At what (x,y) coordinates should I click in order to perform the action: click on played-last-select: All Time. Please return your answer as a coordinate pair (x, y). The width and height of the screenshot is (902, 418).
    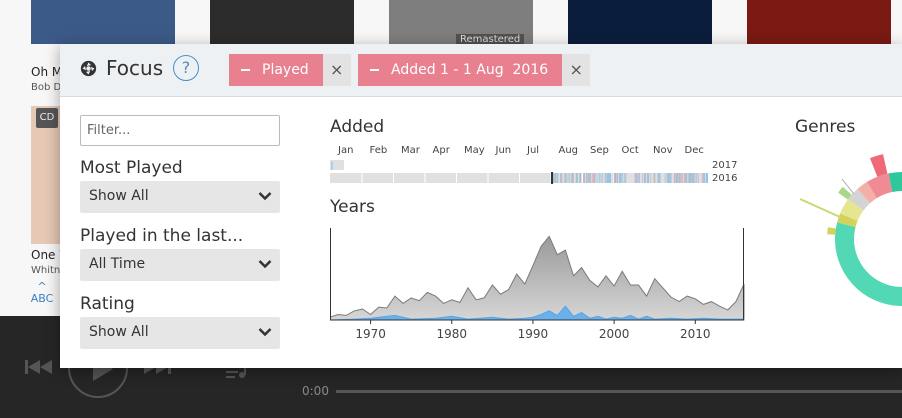
    Looking at the image, I should click on (180, 265).